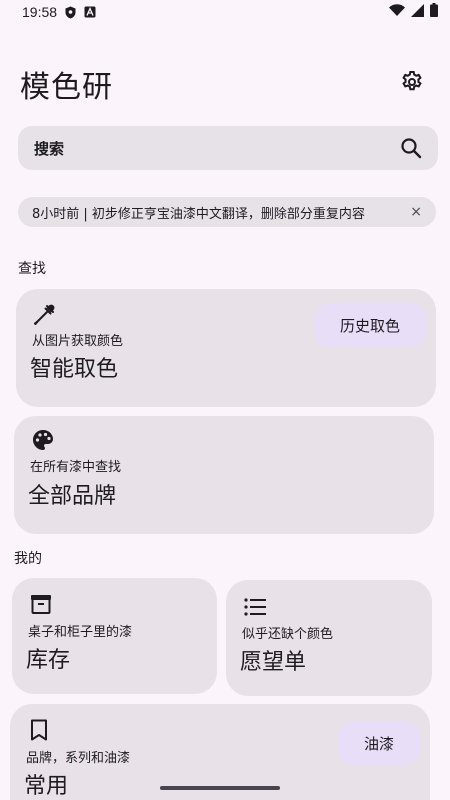 The width and height of the screenshot is (450, 800). I want to click on a-badge-icon, so click(90, 12).